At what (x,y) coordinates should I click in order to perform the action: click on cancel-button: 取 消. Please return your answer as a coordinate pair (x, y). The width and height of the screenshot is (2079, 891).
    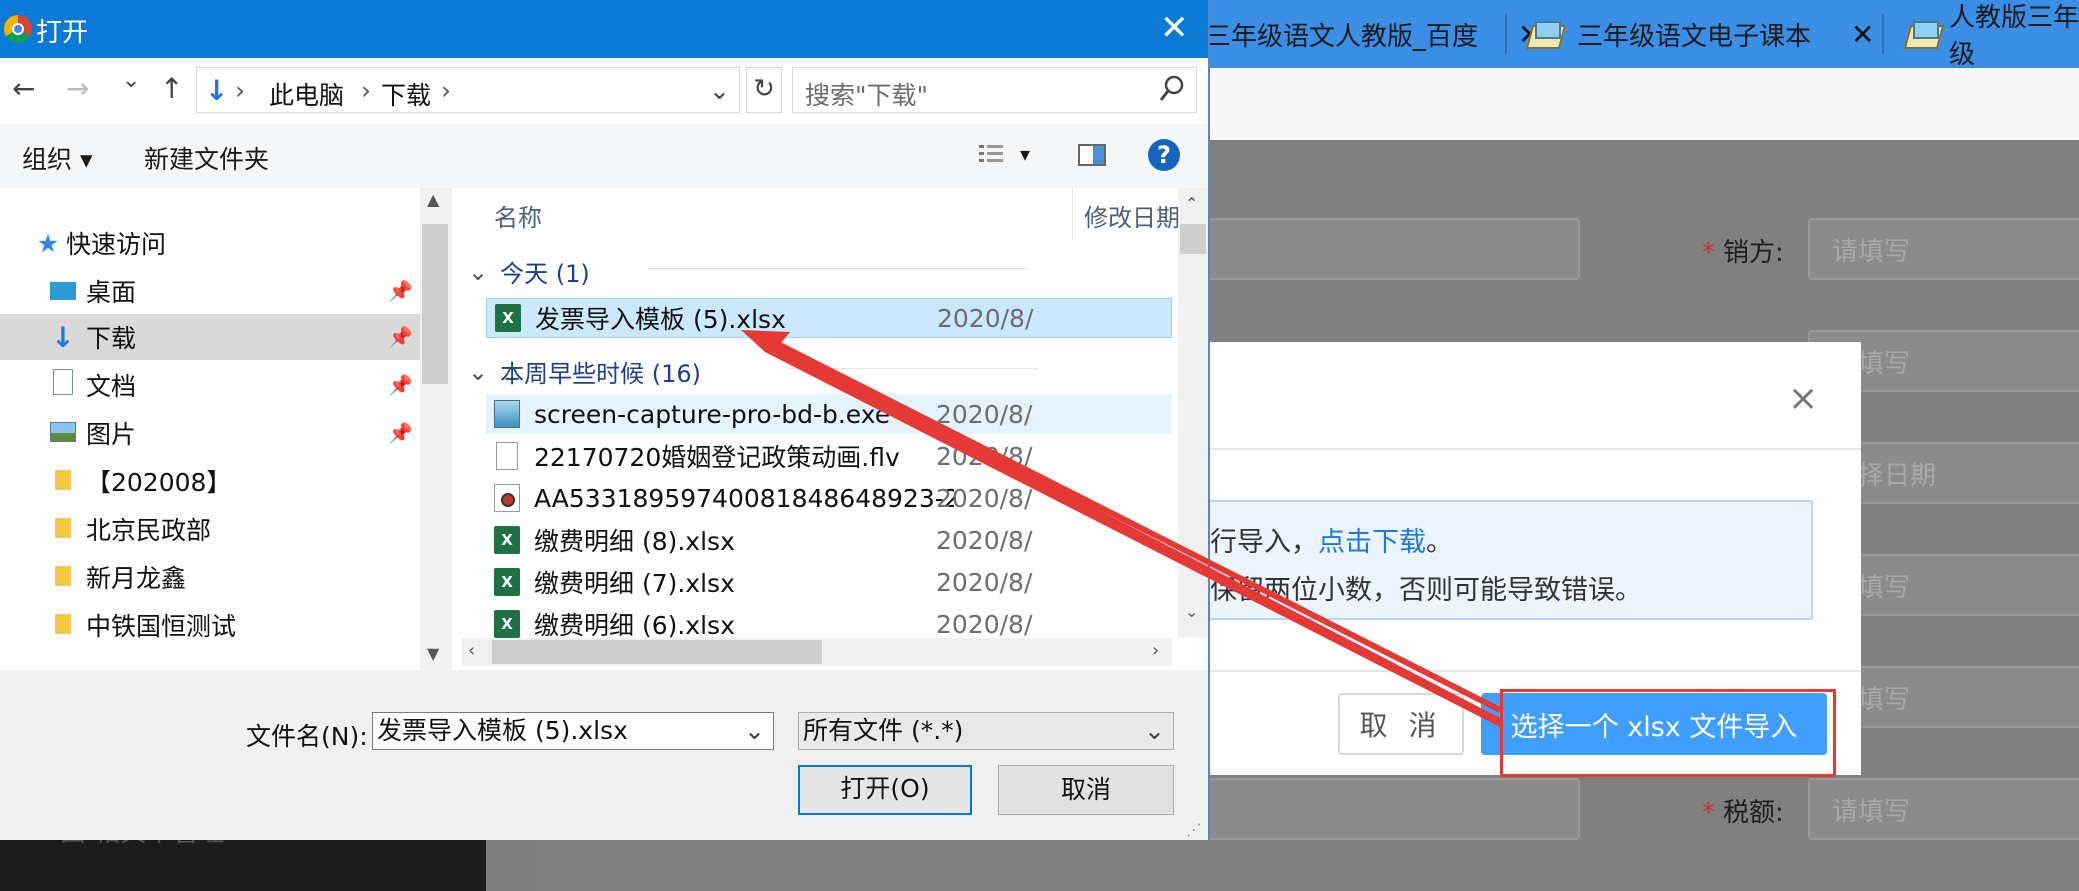
    Looking at the image, I should click on (1401, 724).